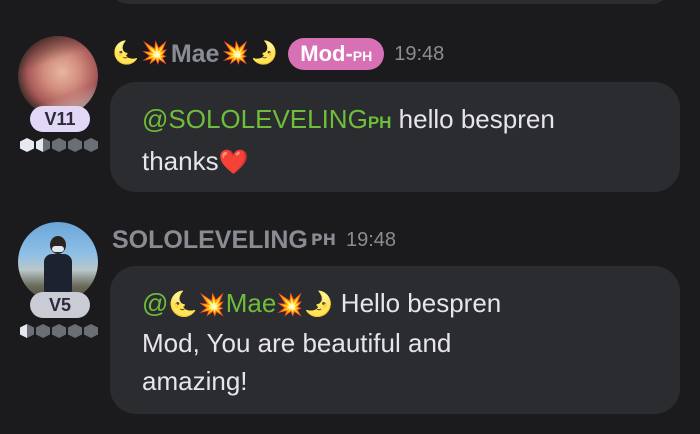  Describe the element at coordinates (323, 239) in the screenshot. I see `username-suffix: PH` at that location.